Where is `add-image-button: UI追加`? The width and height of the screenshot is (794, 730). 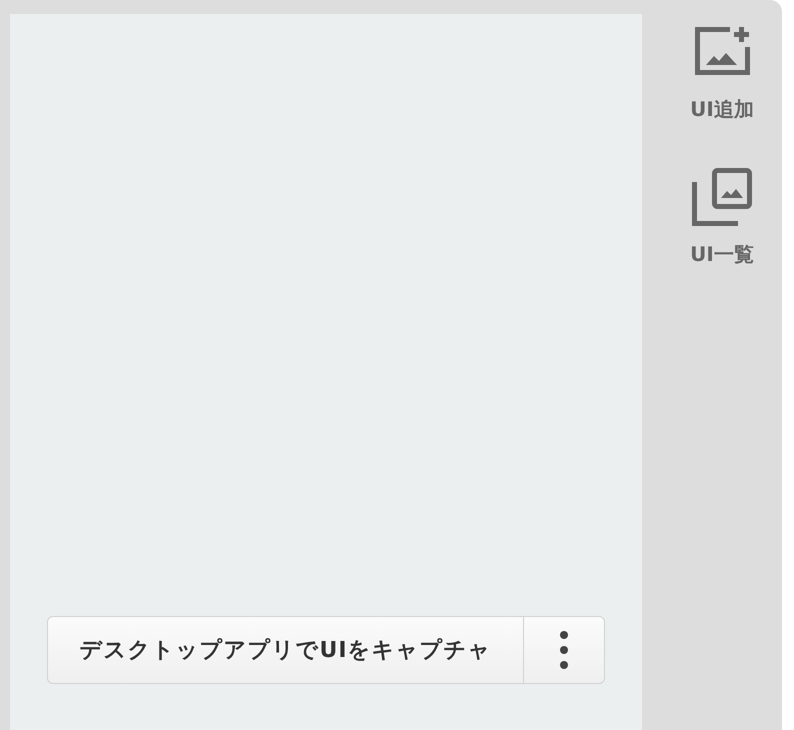
add-image-button: UI追加 is located at coordinates (722, 74).